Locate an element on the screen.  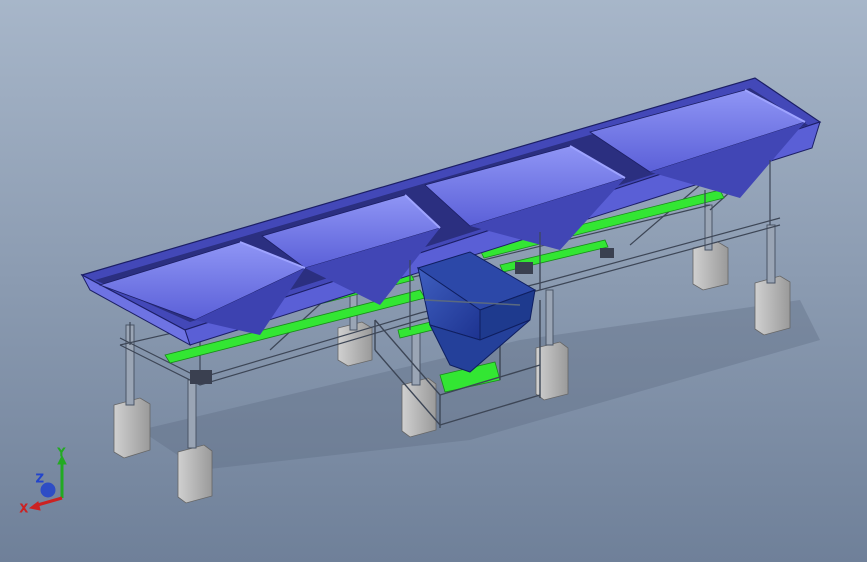
view-orientation-triad: Y Z X is located at coordinates (43, 481).